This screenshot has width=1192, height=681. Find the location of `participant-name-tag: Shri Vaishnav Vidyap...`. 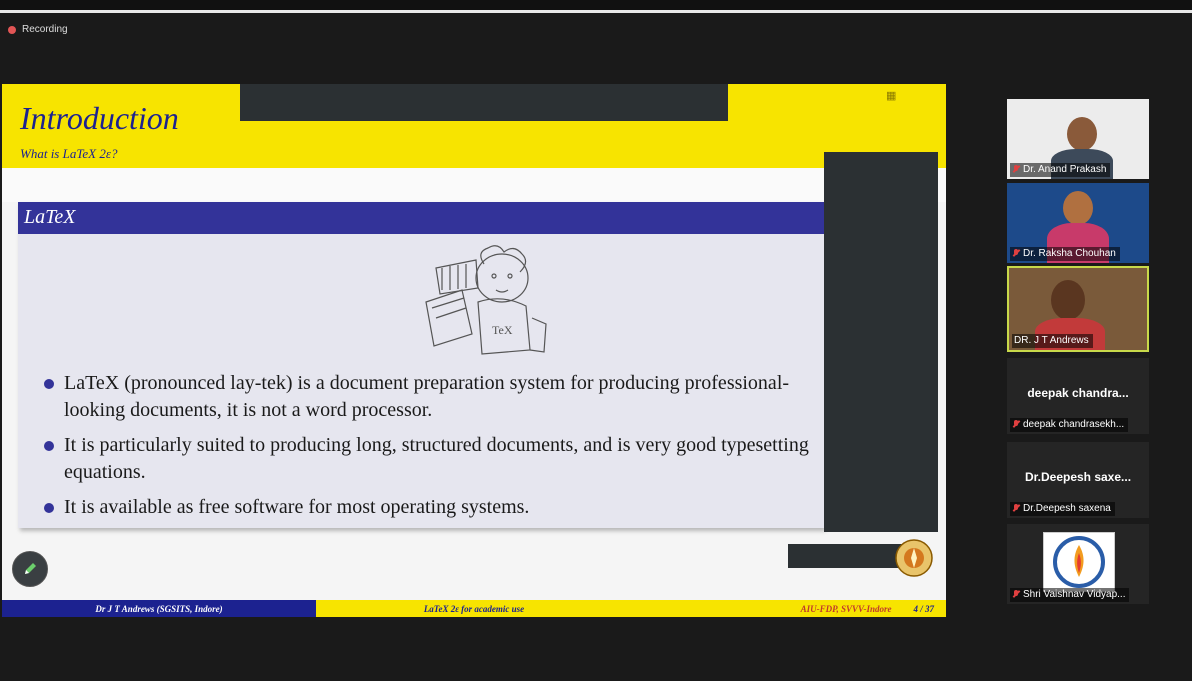

participant-name-tag: Shri Vaishnav Vidyap... is located at coordinates (1070, 595).